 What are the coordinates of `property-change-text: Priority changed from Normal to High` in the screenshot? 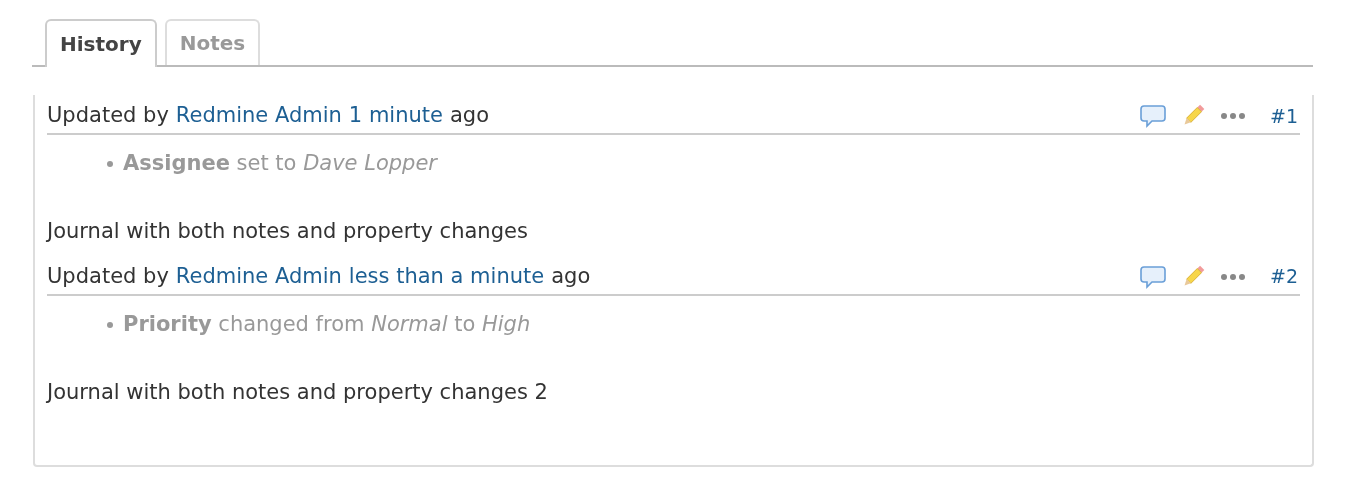 It's located at (327, 324).